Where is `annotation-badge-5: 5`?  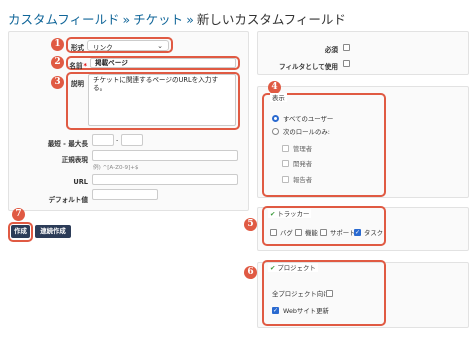 annotation-badge-5: 5 is located at coordinates (250, 224).